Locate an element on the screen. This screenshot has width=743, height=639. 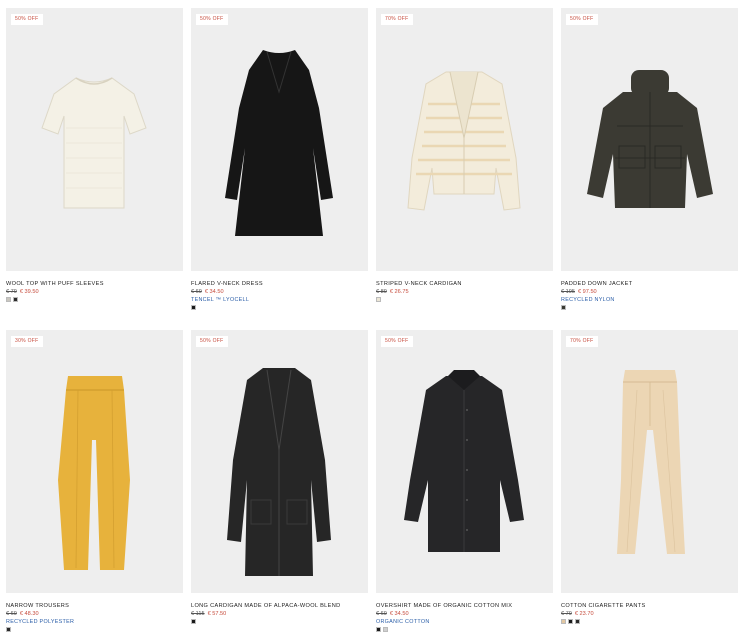
price: € 115 € 57.50 is located at coordinates (279, 614).